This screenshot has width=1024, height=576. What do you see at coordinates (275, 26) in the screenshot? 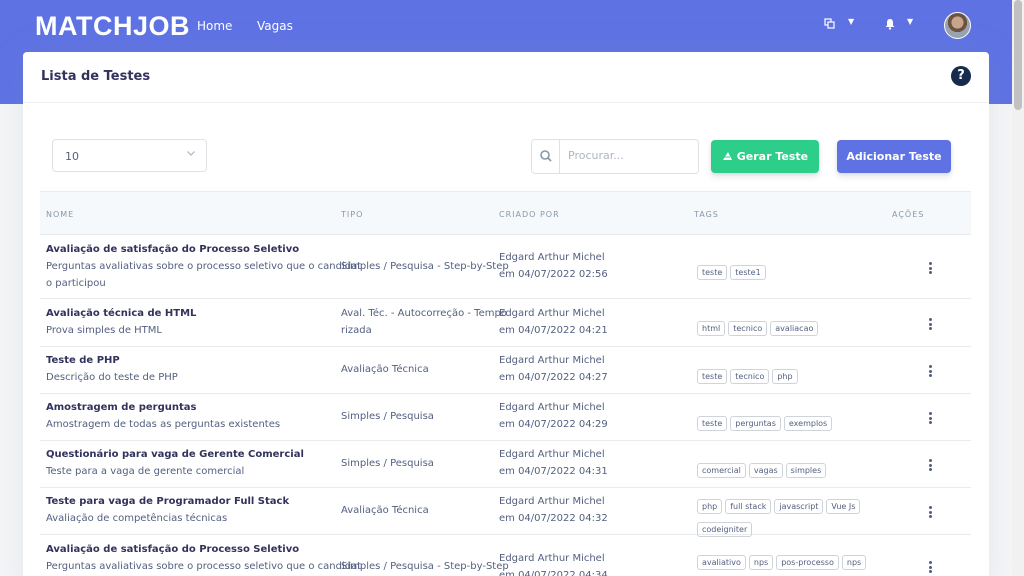
I see `nav-vagas-link: Vagas` at bounding box center [275, 26].